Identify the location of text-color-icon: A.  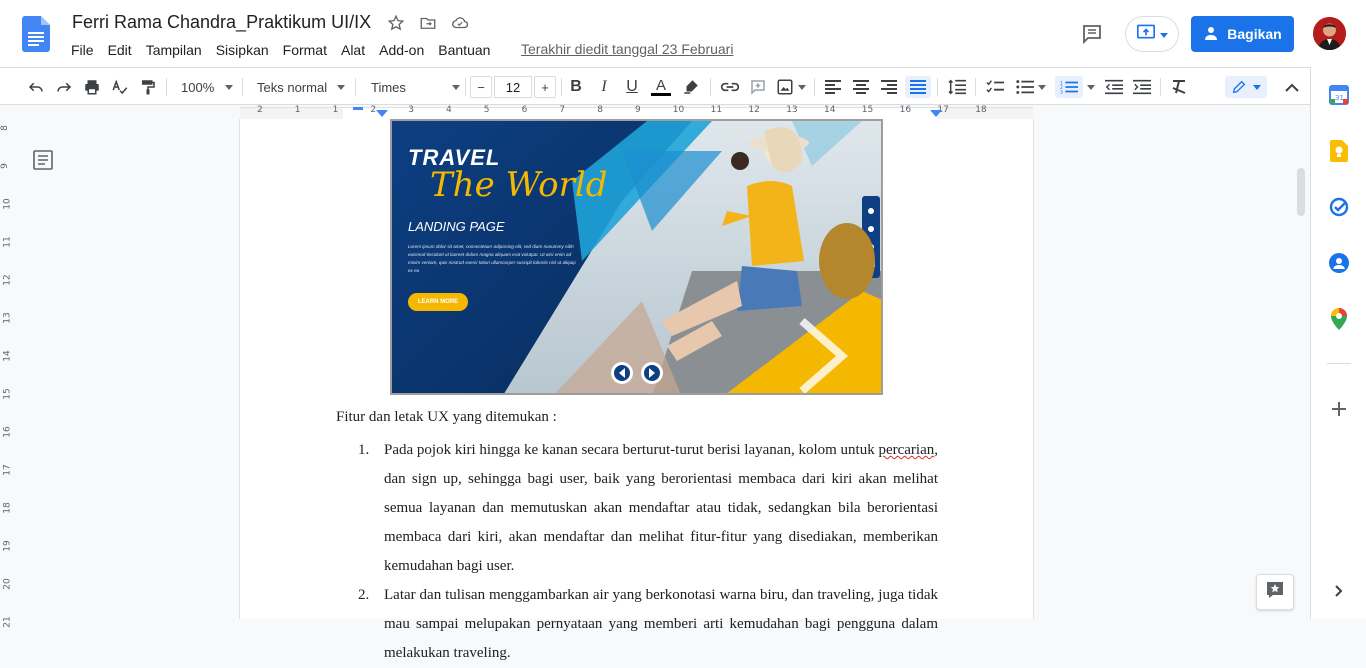
(661, 87).